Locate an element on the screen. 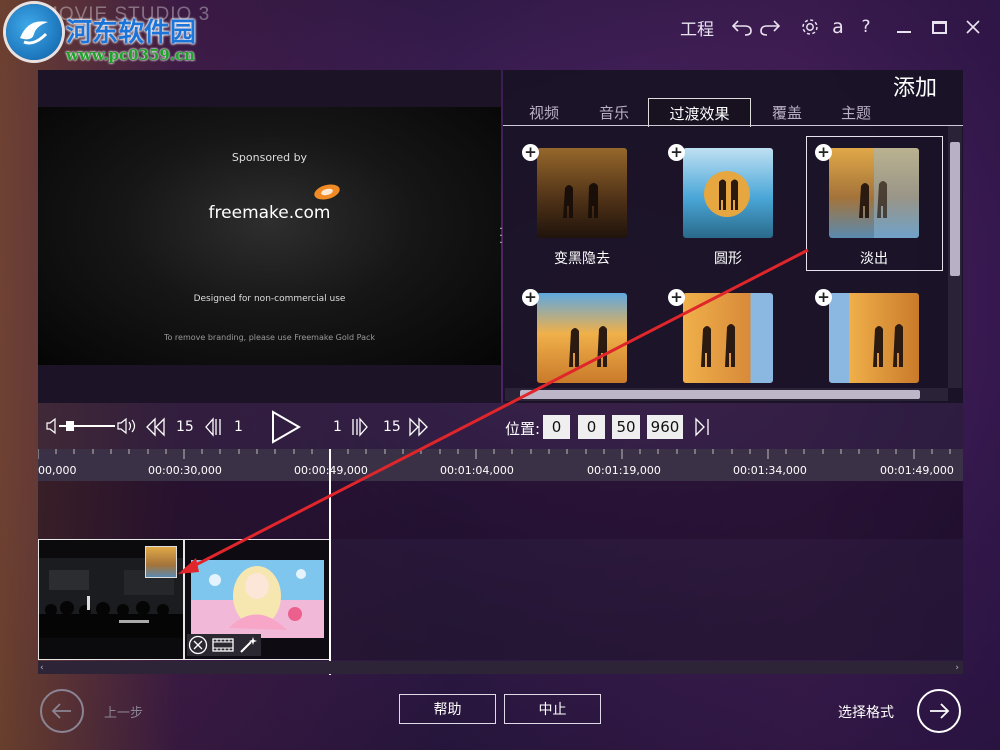 This screenshot has height=750, width=1000. tick-label: 00:01:49,000 is located at coordinates (917, 470).